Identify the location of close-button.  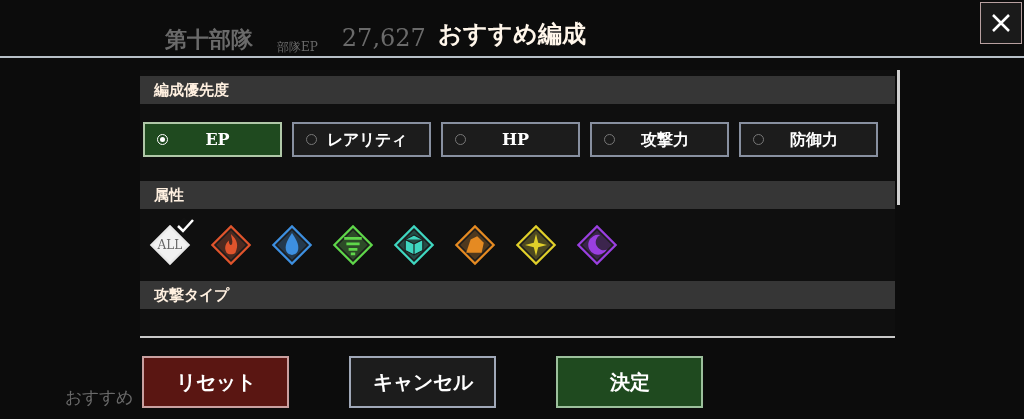
(1001, 23).